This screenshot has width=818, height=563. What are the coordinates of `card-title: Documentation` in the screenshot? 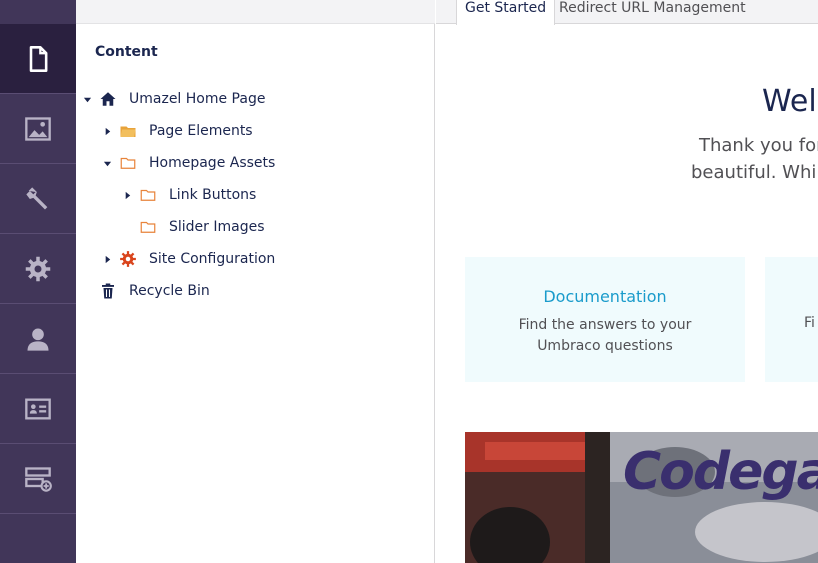 It's located at (605, 296).